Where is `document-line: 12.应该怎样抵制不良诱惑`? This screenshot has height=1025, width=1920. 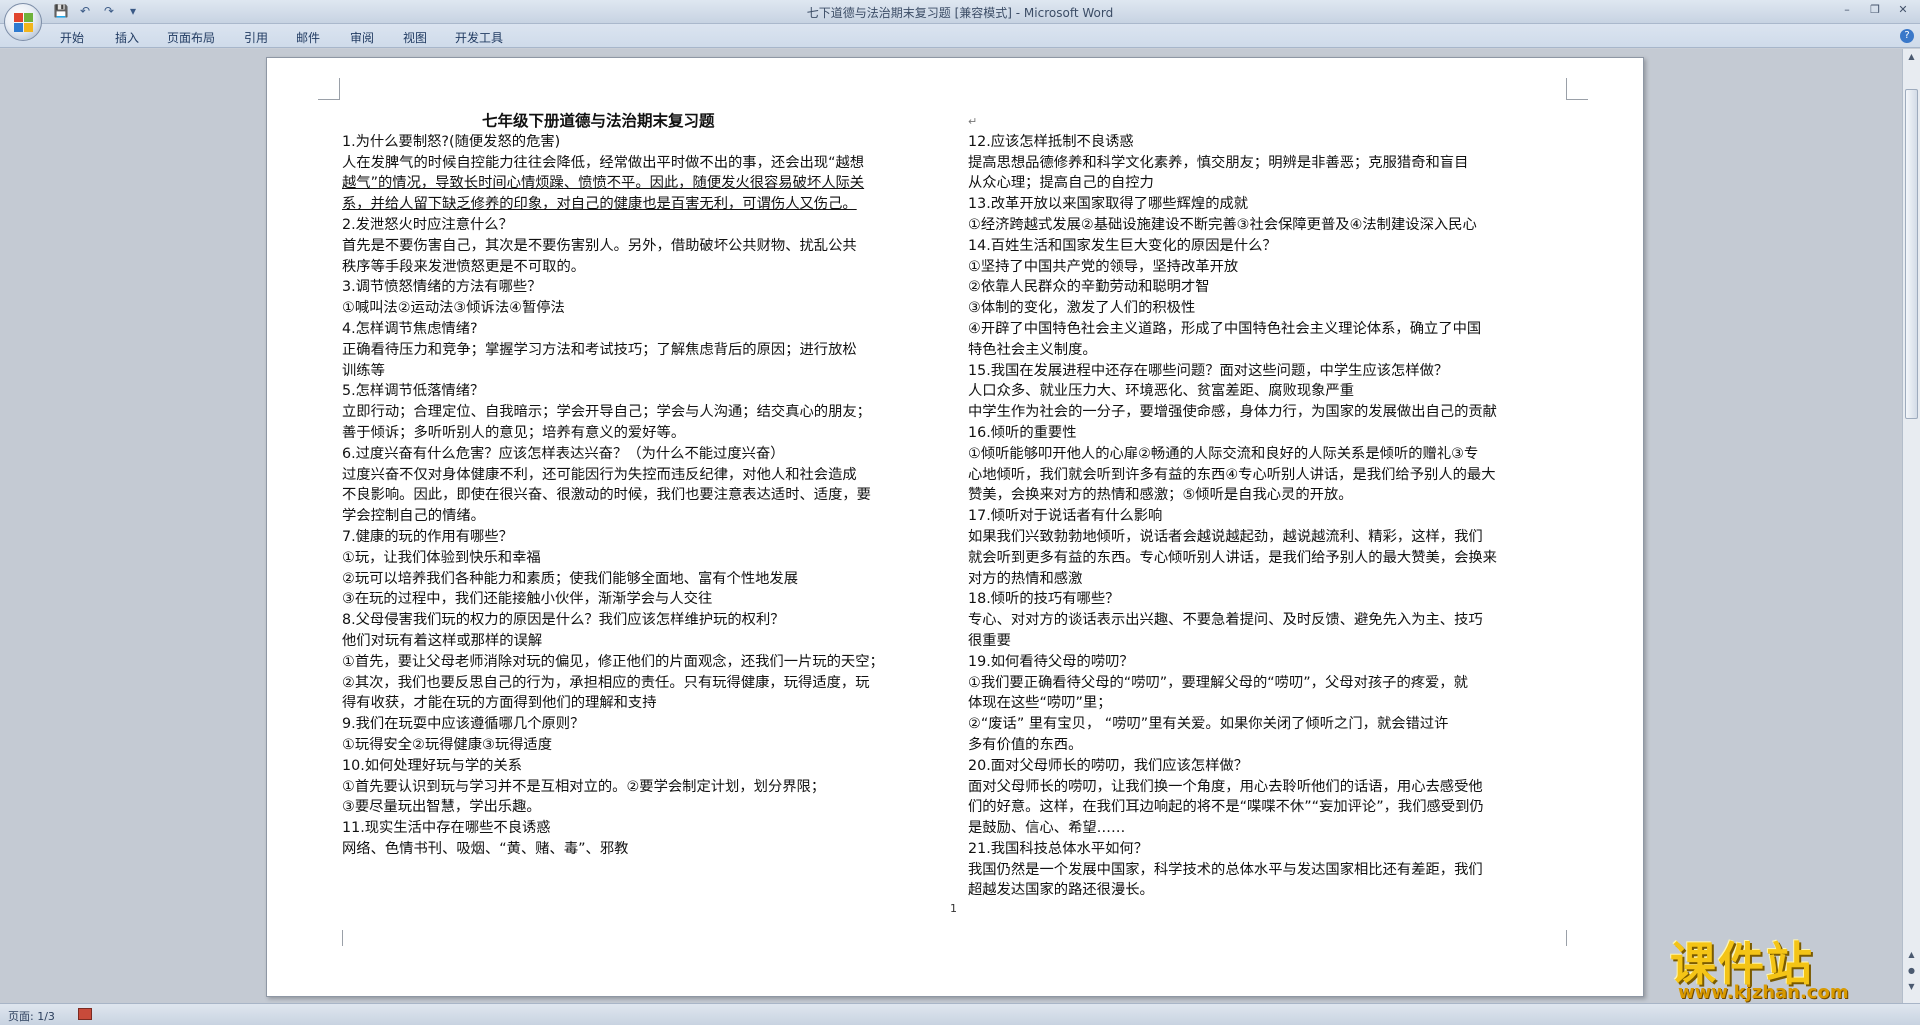 document-line: 12.应该怎样抵制不良诱惑 is located at coordinates (1051, 141).